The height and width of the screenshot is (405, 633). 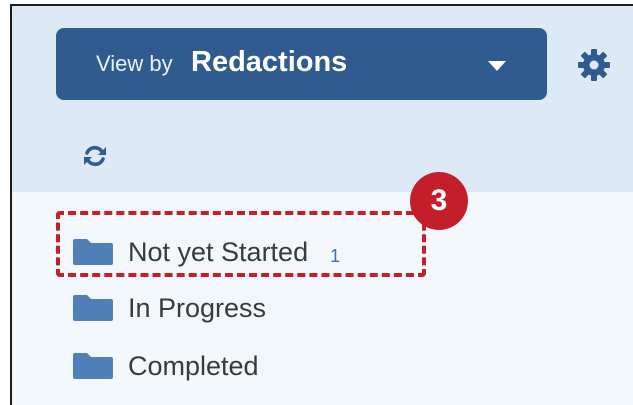 I want to click on folder-item-completed: Completed, so click(x=165, y=366).